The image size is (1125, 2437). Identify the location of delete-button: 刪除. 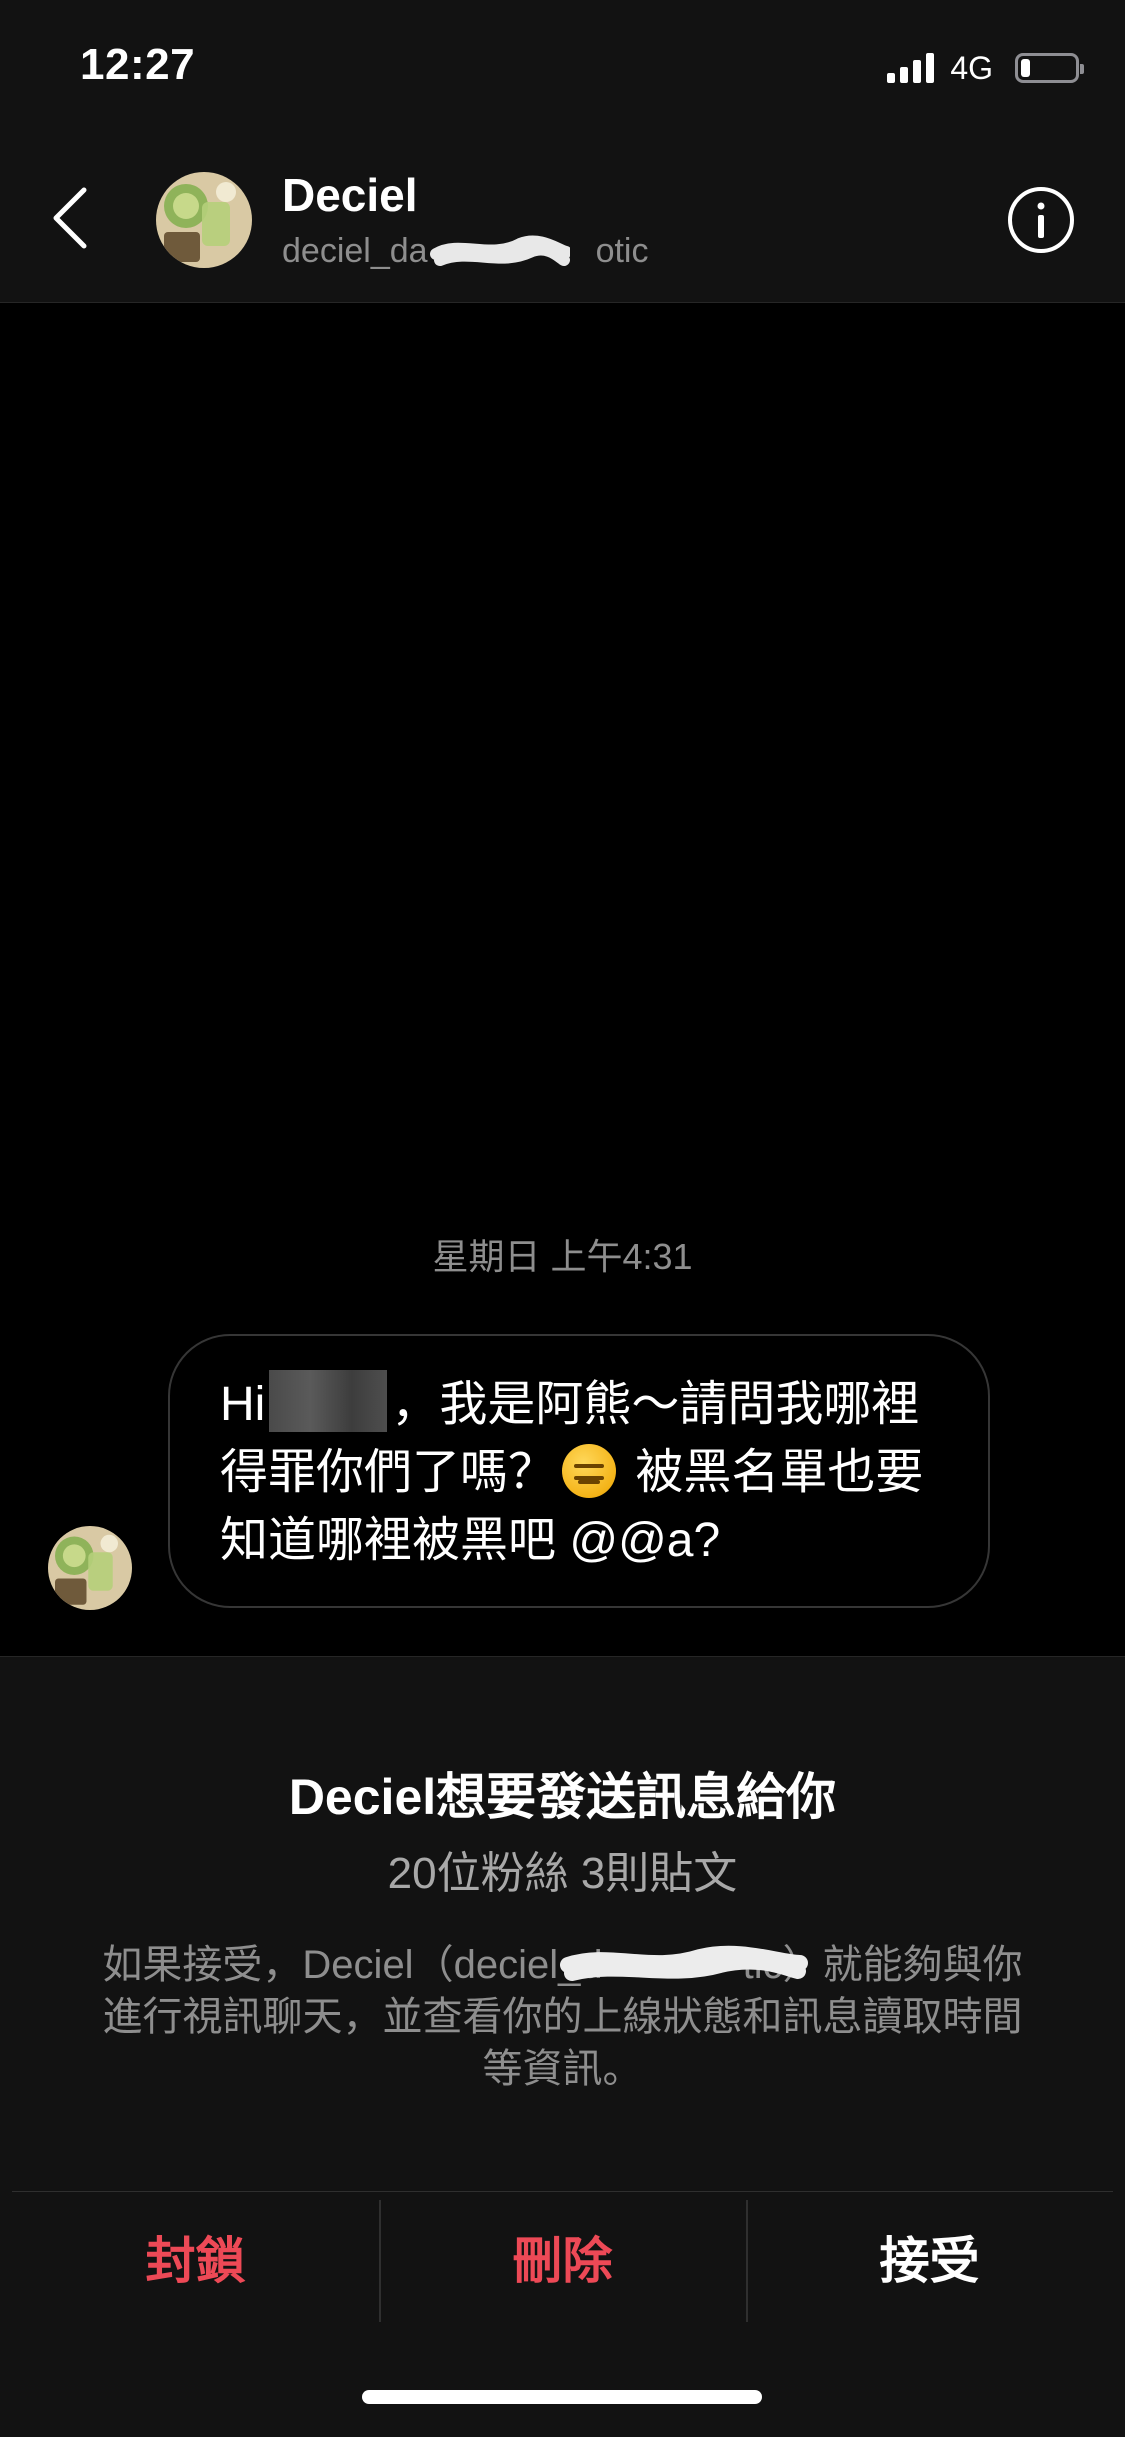
(562, 2257).